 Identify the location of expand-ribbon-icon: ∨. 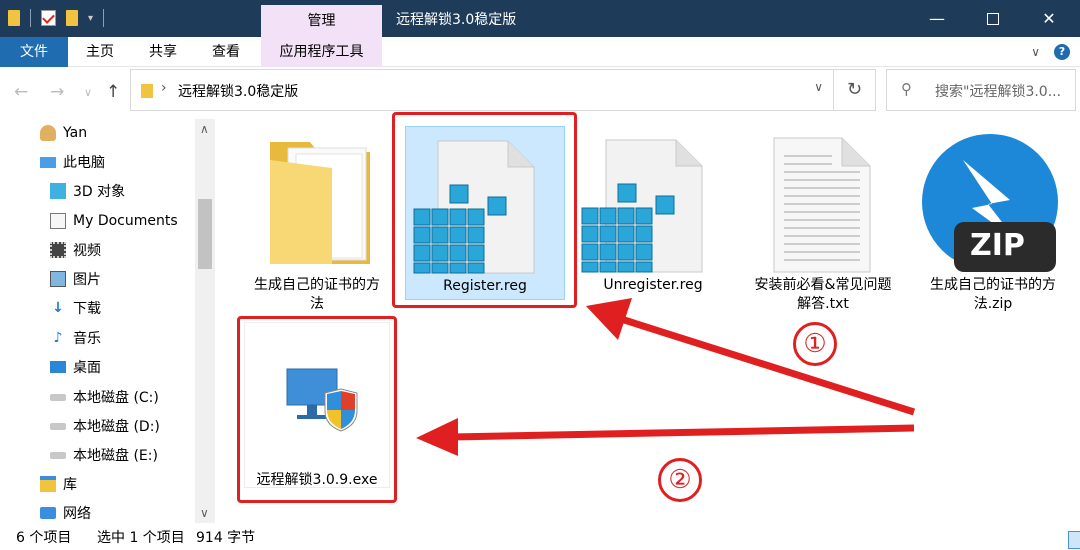
(1035, 52).